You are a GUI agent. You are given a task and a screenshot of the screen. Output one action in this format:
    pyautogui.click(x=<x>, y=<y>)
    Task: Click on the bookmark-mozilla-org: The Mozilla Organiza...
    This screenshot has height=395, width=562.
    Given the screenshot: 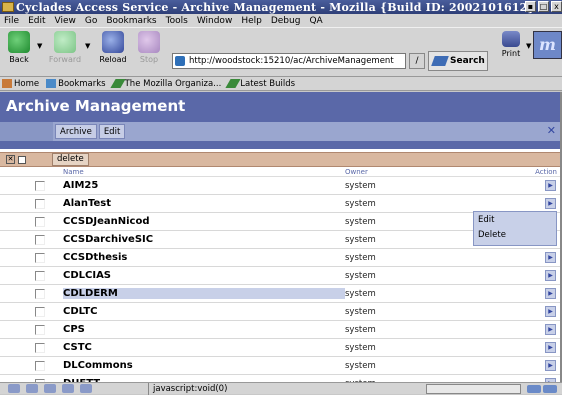 What is the action you would take?
    pyautogui.click(x=166, y=83)
    